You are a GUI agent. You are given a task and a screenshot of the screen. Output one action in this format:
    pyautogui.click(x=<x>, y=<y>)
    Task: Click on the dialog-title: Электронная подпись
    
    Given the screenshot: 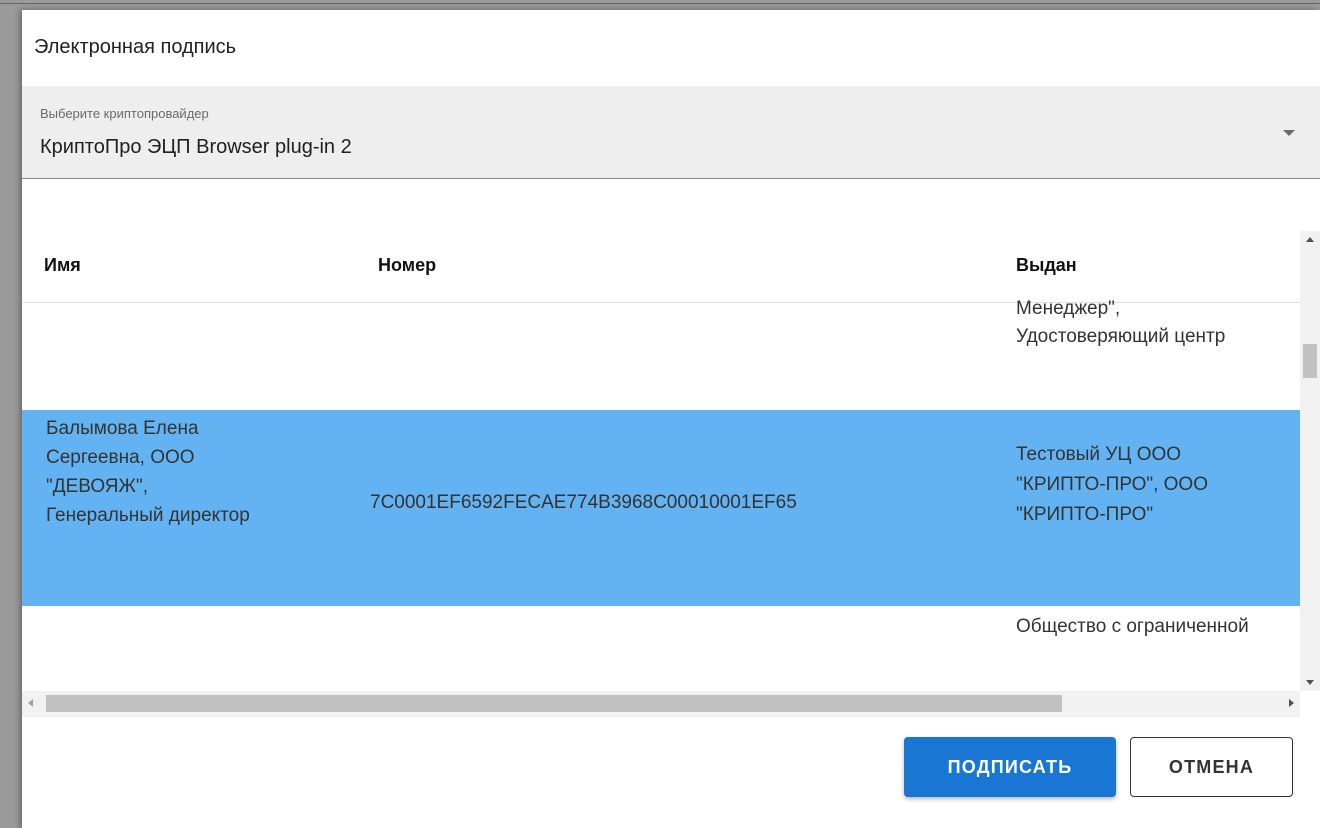 What is the action you would take?
    pyautogui.click(x=135, y=47)
    